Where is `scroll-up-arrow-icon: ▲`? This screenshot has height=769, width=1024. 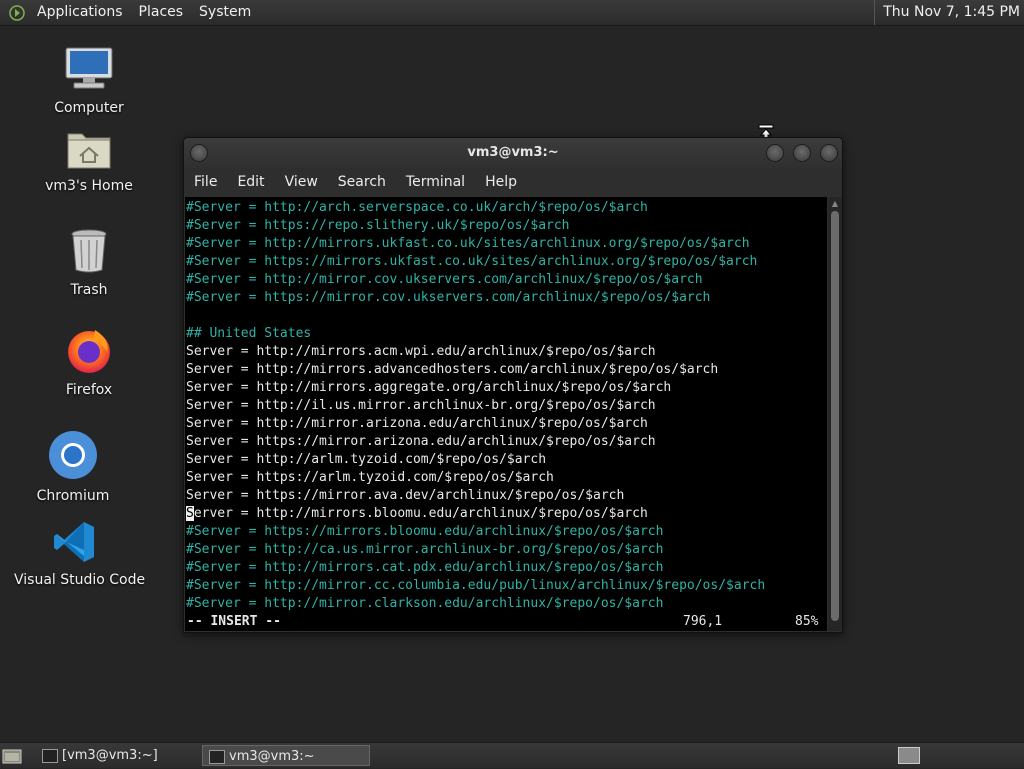 scroll-up-arrow-icon: ▲ is located at coordinates (835, 204).